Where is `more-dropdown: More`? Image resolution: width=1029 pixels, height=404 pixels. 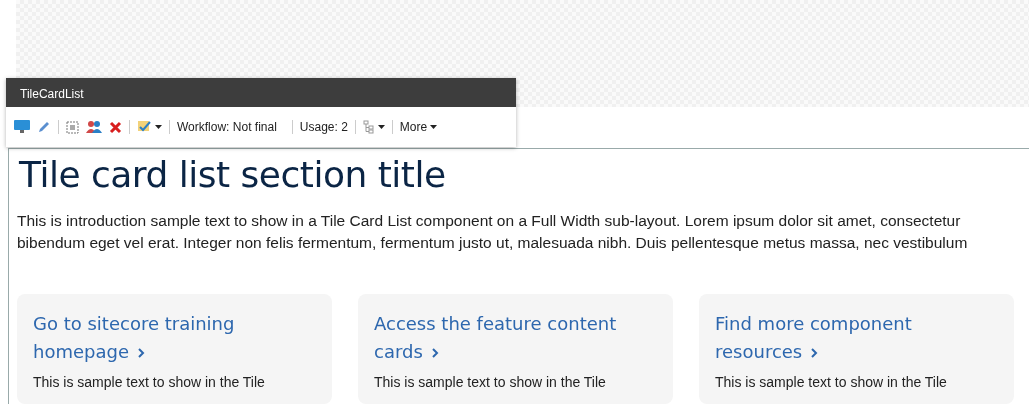 more-dropdown: More is located at coordinates (418, 127).